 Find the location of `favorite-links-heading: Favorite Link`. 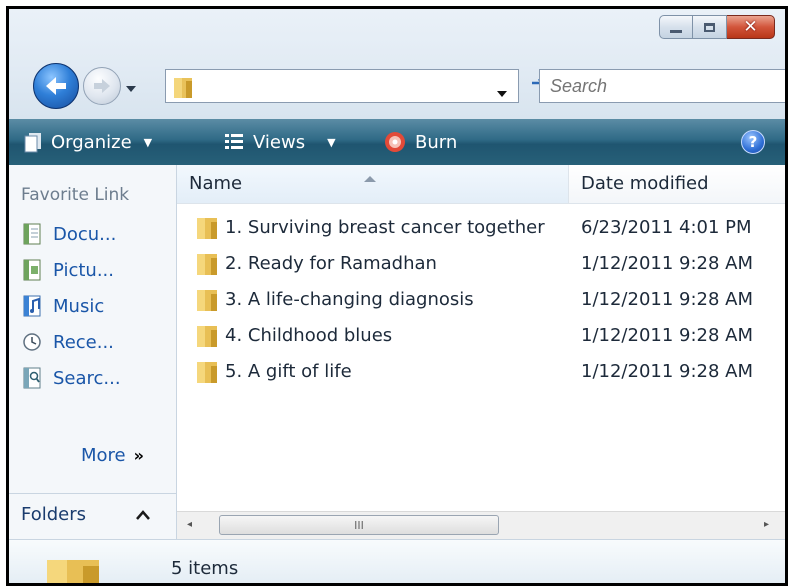

favorite-links-heading: Favorite Link is located at coordinates (75, 195).